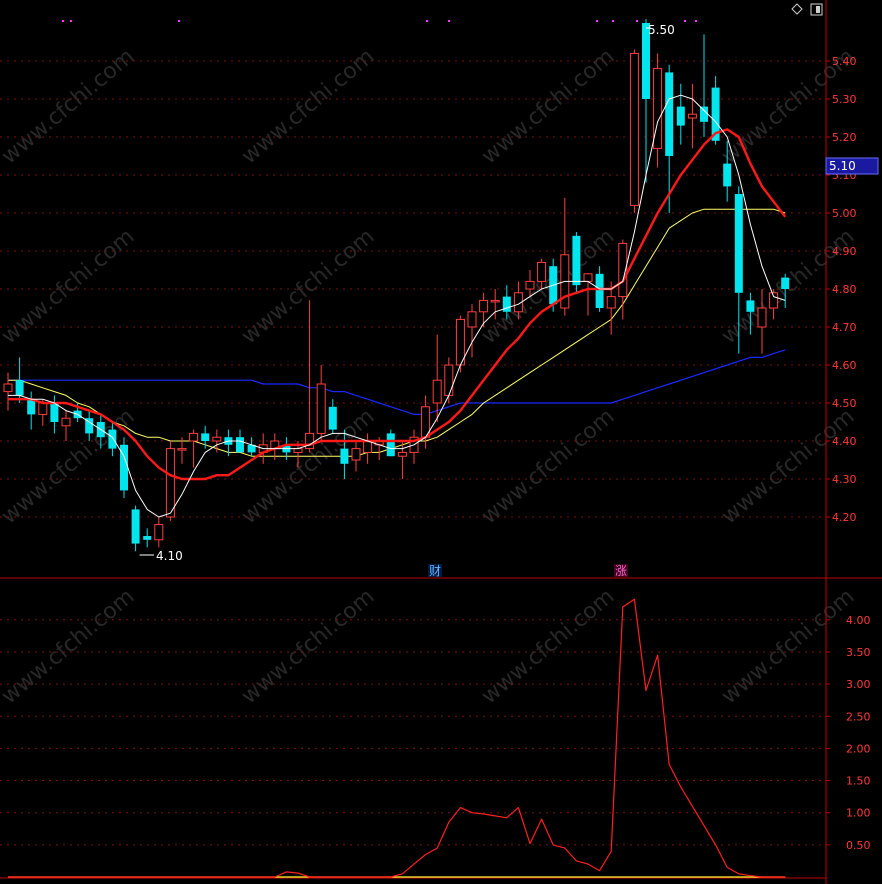 This screenshot has width=882, height=884. I want to click on current-price-tag-text: 5.10, so click(842, 166).